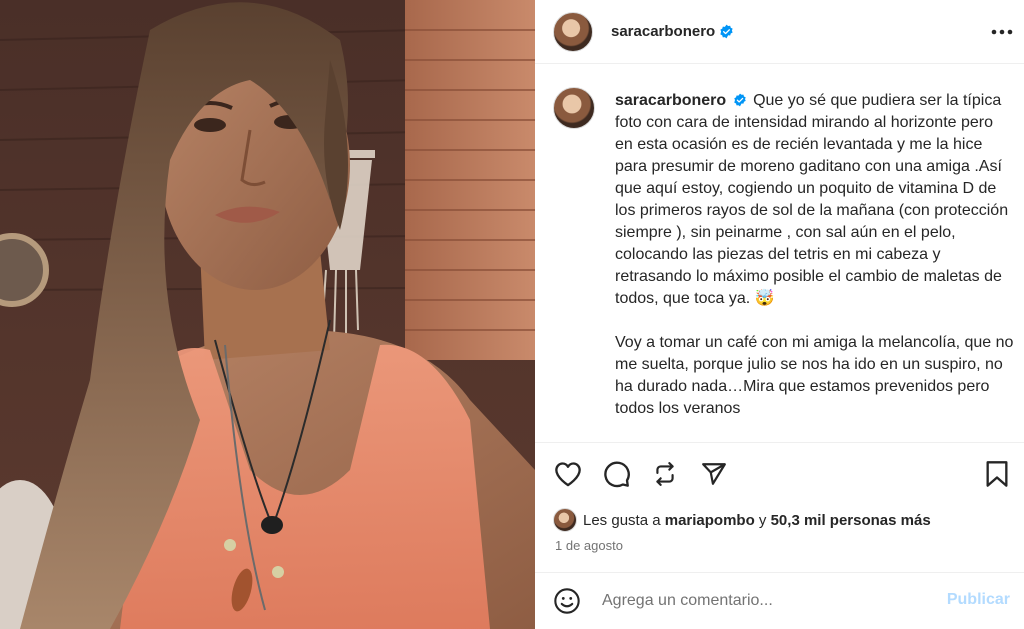  Describe the element at coordinates (617, 474) in the screenshot. I see `comment-bubble-icon` at that location.